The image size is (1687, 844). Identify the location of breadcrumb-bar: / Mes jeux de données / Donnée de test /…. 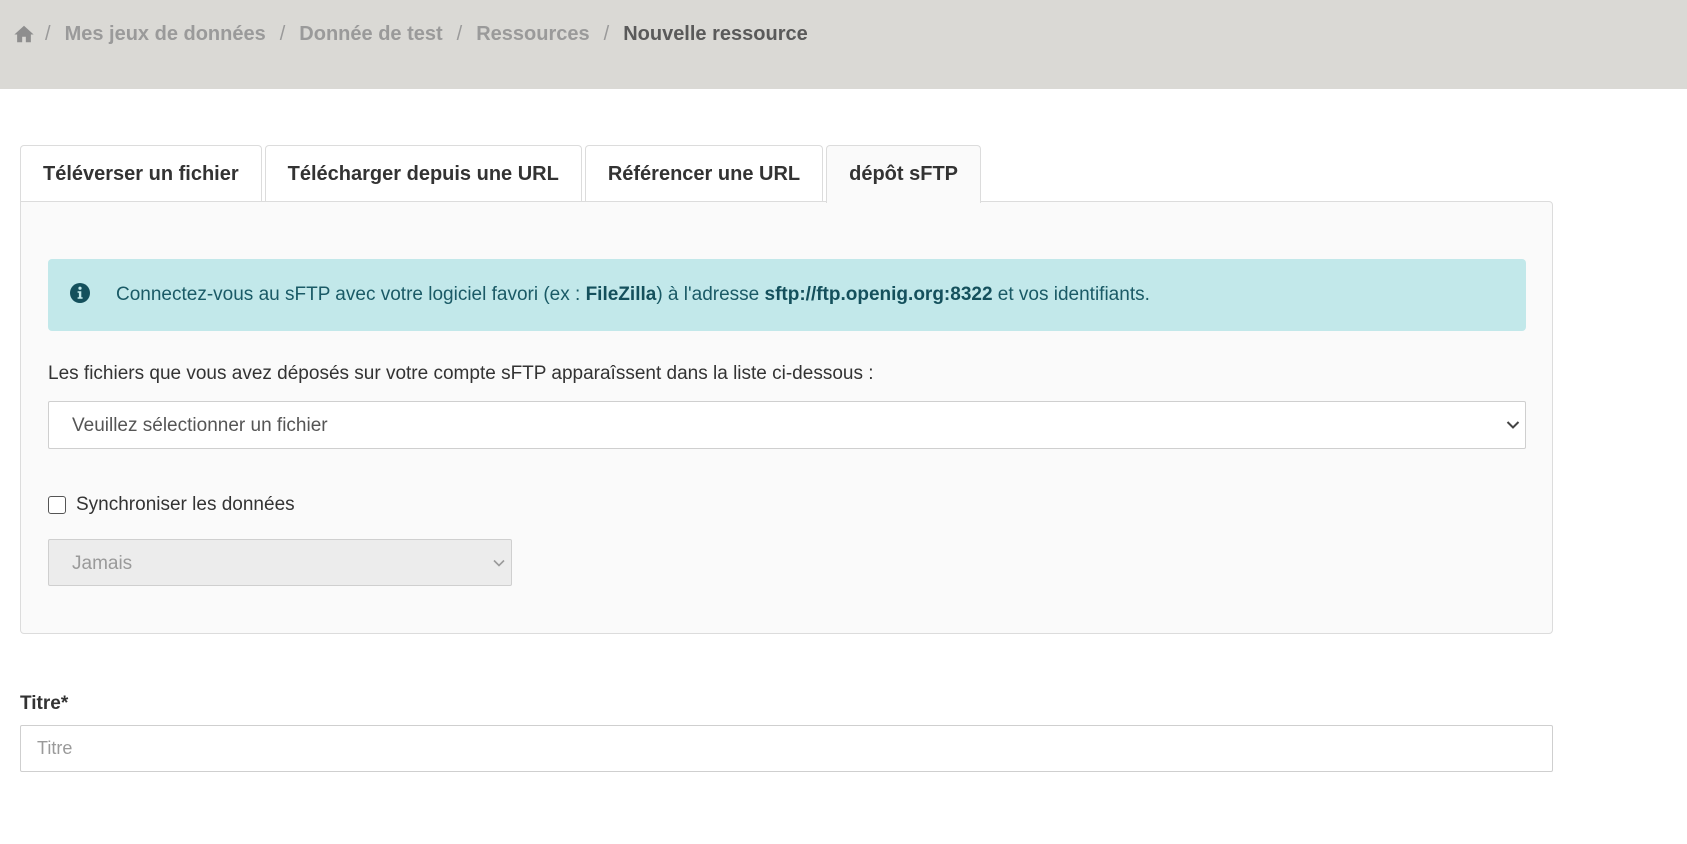
(843, 44).